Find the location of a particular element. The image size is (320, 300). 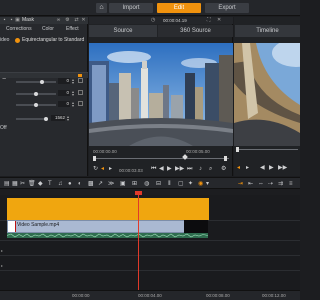

fx-icon: ✦ is located at coordinates (190, 184).